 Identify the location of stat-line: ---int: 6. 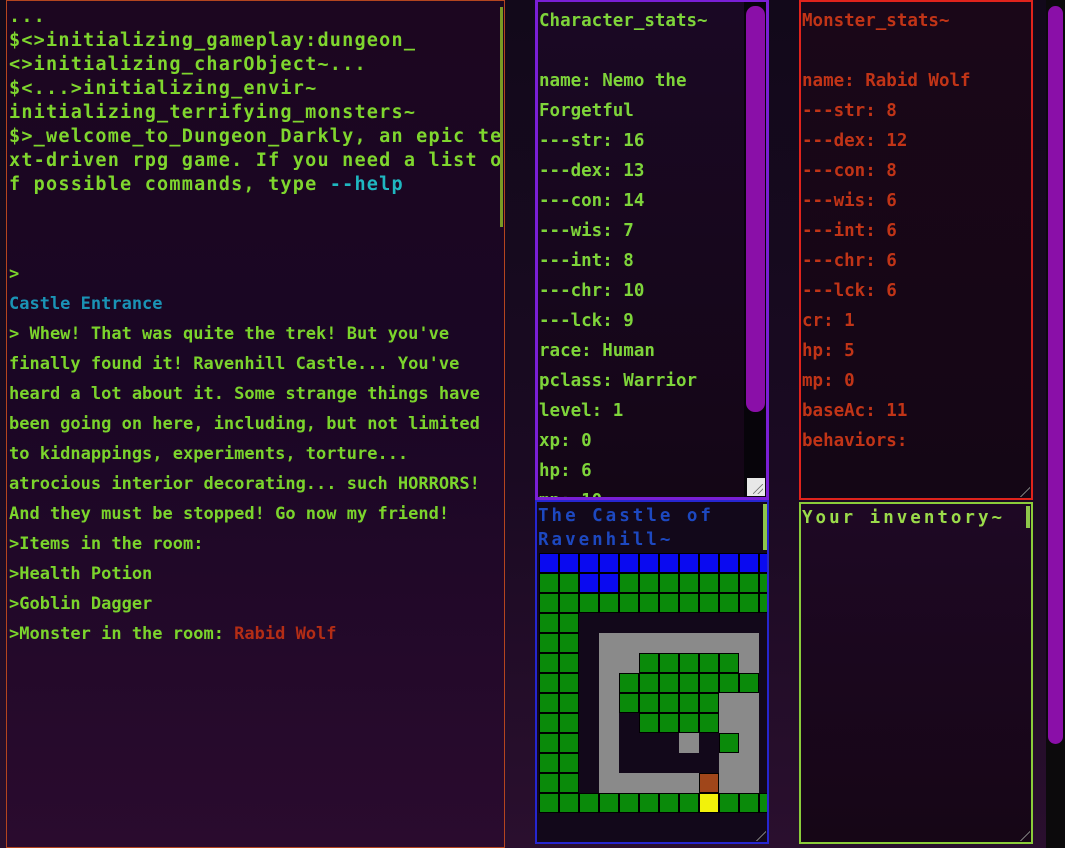
(849, 231).